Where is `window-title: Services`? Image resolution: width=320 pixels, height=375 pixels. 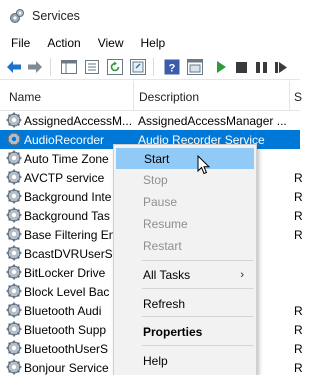 window-title: Services is located at coordinates (56, 16).